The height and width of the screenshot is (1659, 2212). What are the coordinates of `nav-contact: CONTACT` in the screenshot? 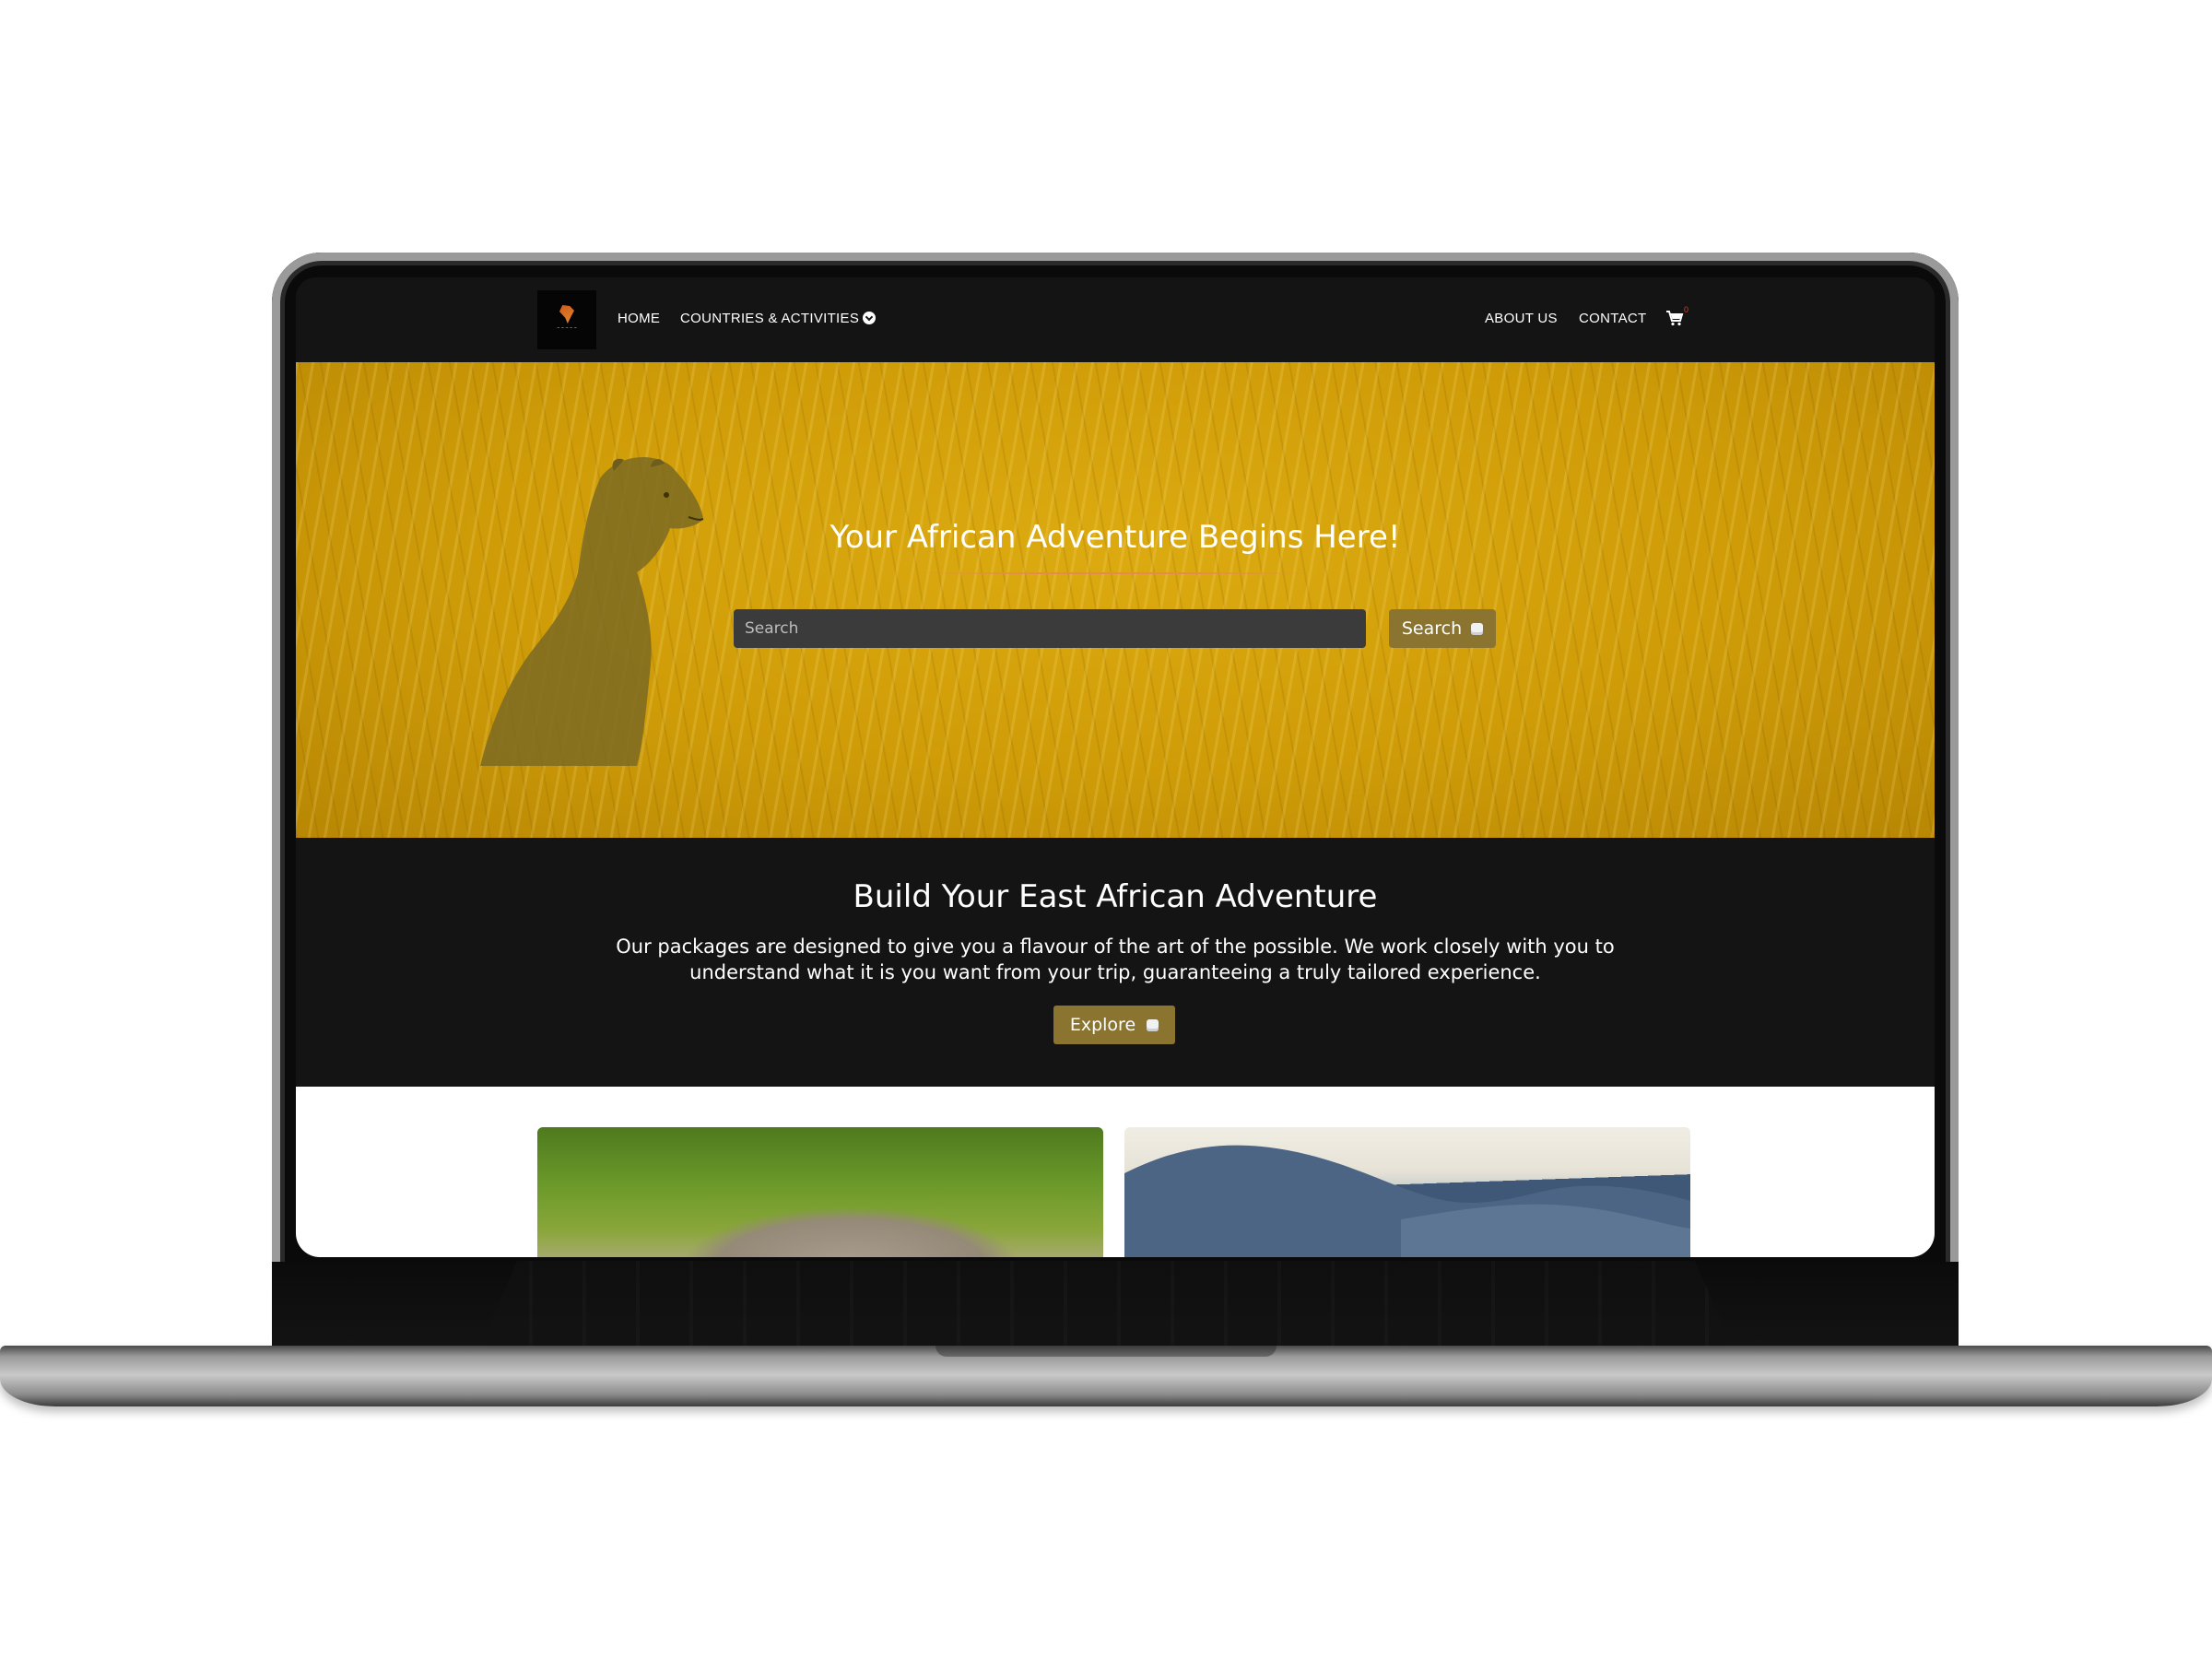 It's located at (1612, 318).